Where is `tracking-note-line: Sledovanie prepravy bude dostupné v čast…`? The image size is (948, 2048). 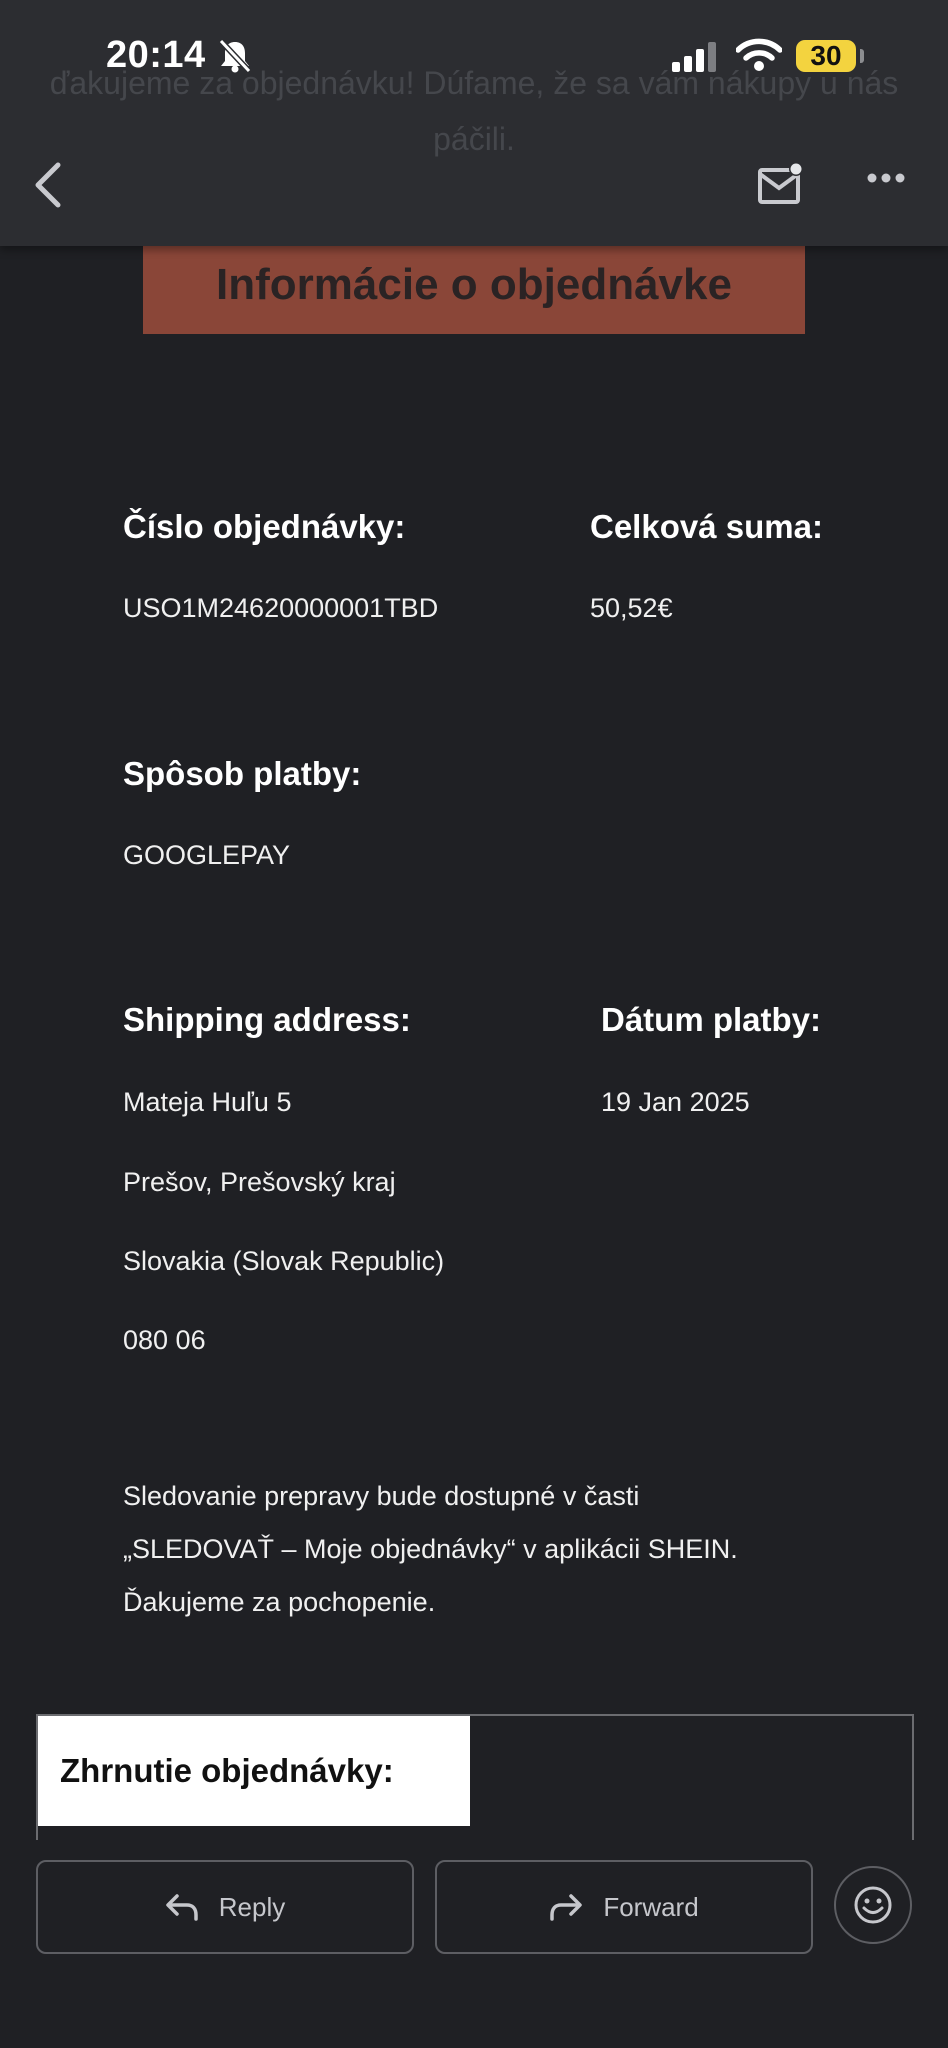 tracking-note-line: Sledovanie prepravy bude dostupné v čast… is located at coordinates (381, 1496).